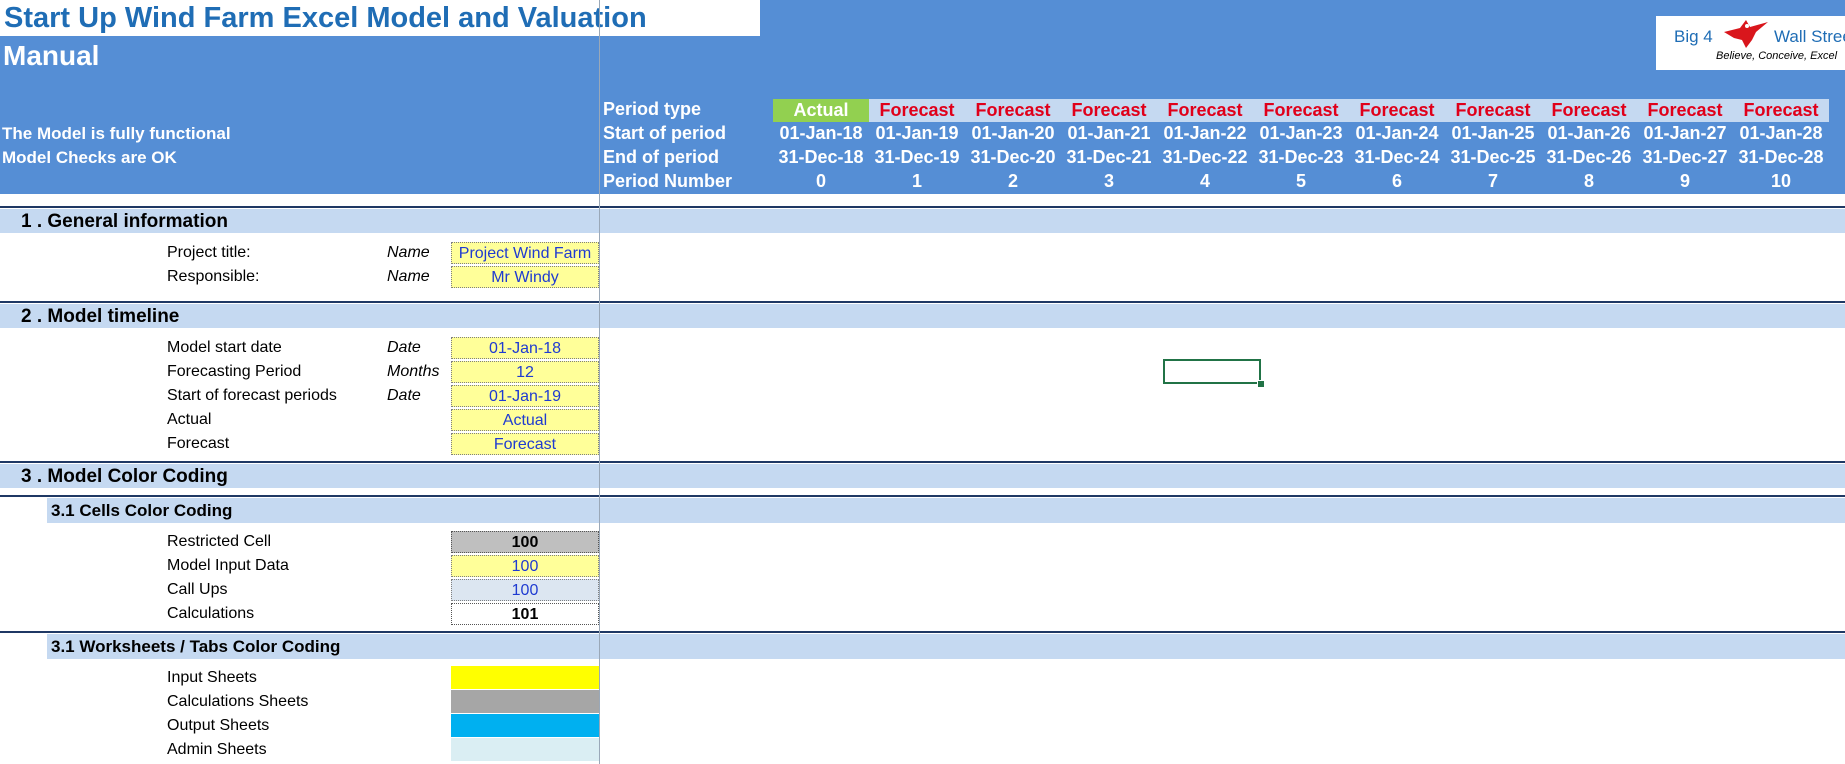 The height and width of the screenshot is (764, 1845). Describe the element at coordinates (404, 347) in the screenshot. I see `model-start-date-unit: Date` at that location.